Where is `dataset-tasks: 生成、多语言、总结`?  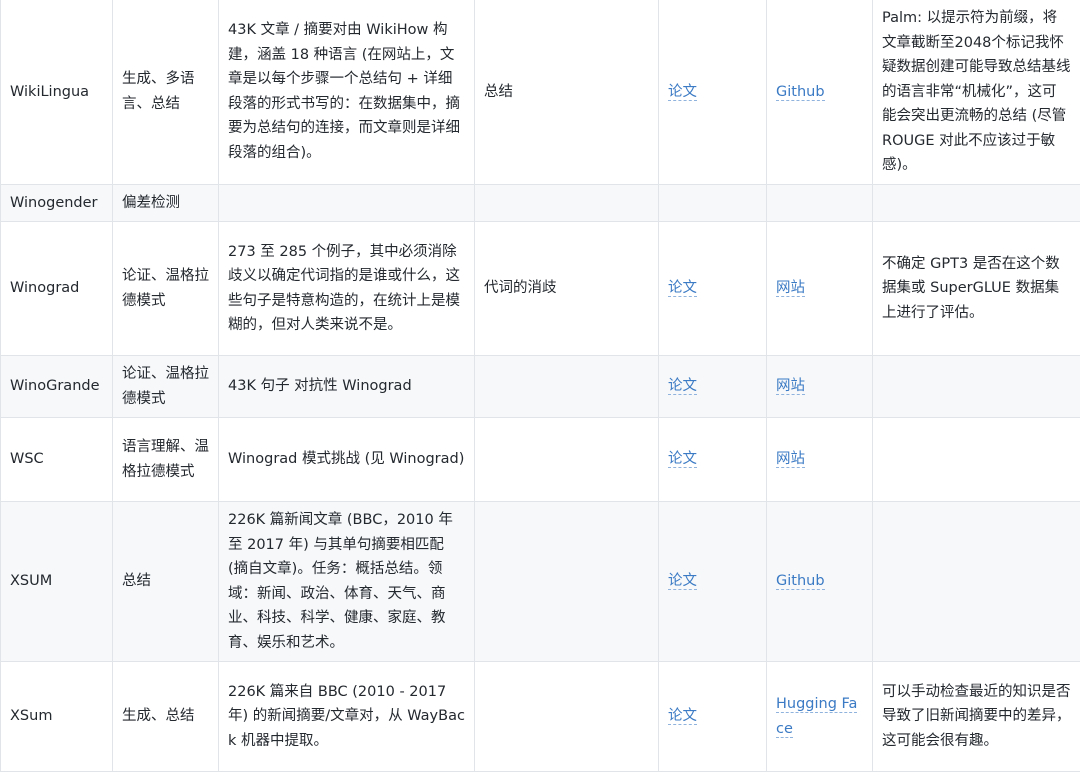 dataset-tasks: 生成、多语言、总结 is located at coordinates (166, 92).